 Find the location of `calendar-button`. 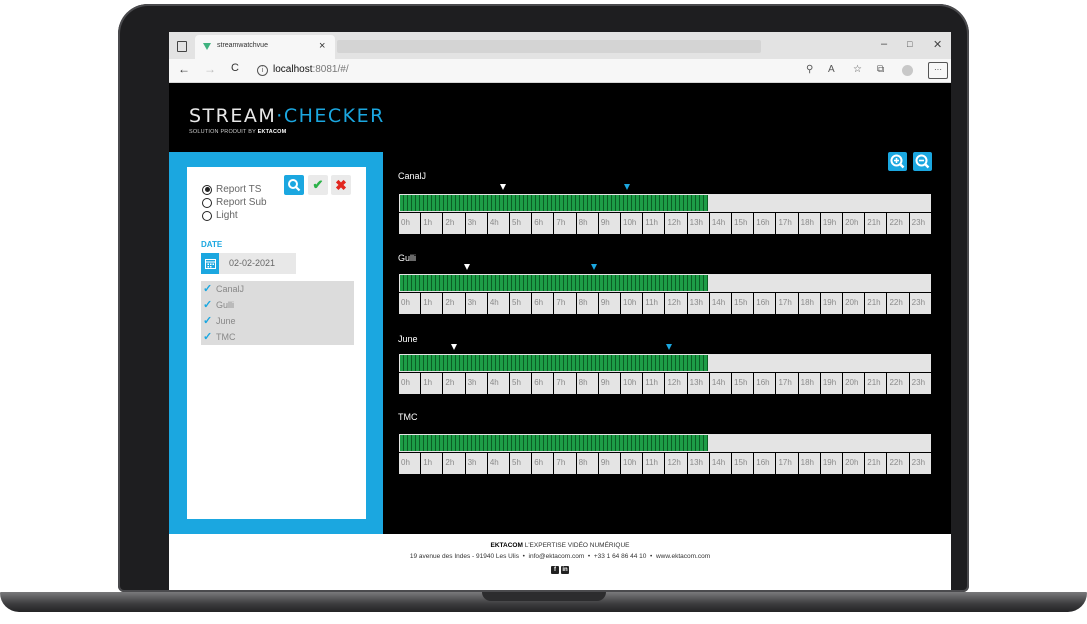

calendar-button is located at coordinates (210, 263).